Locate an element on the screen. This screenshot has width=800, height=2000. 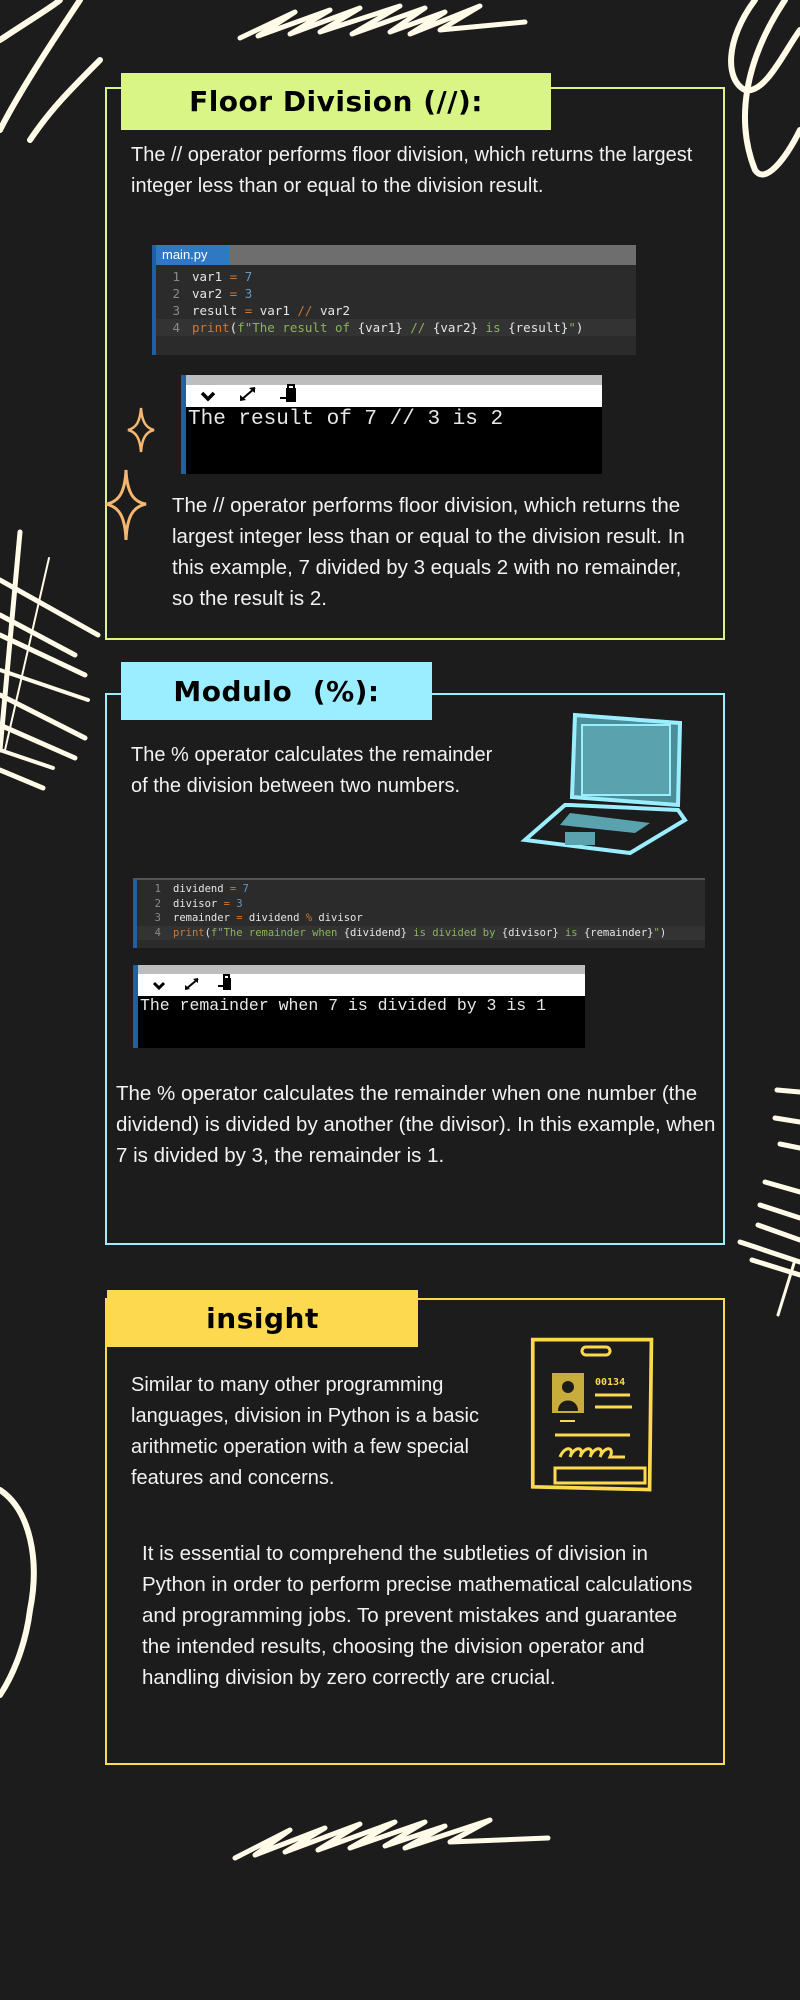
scribble-top-right-icon is located at coordinates (764, 89).